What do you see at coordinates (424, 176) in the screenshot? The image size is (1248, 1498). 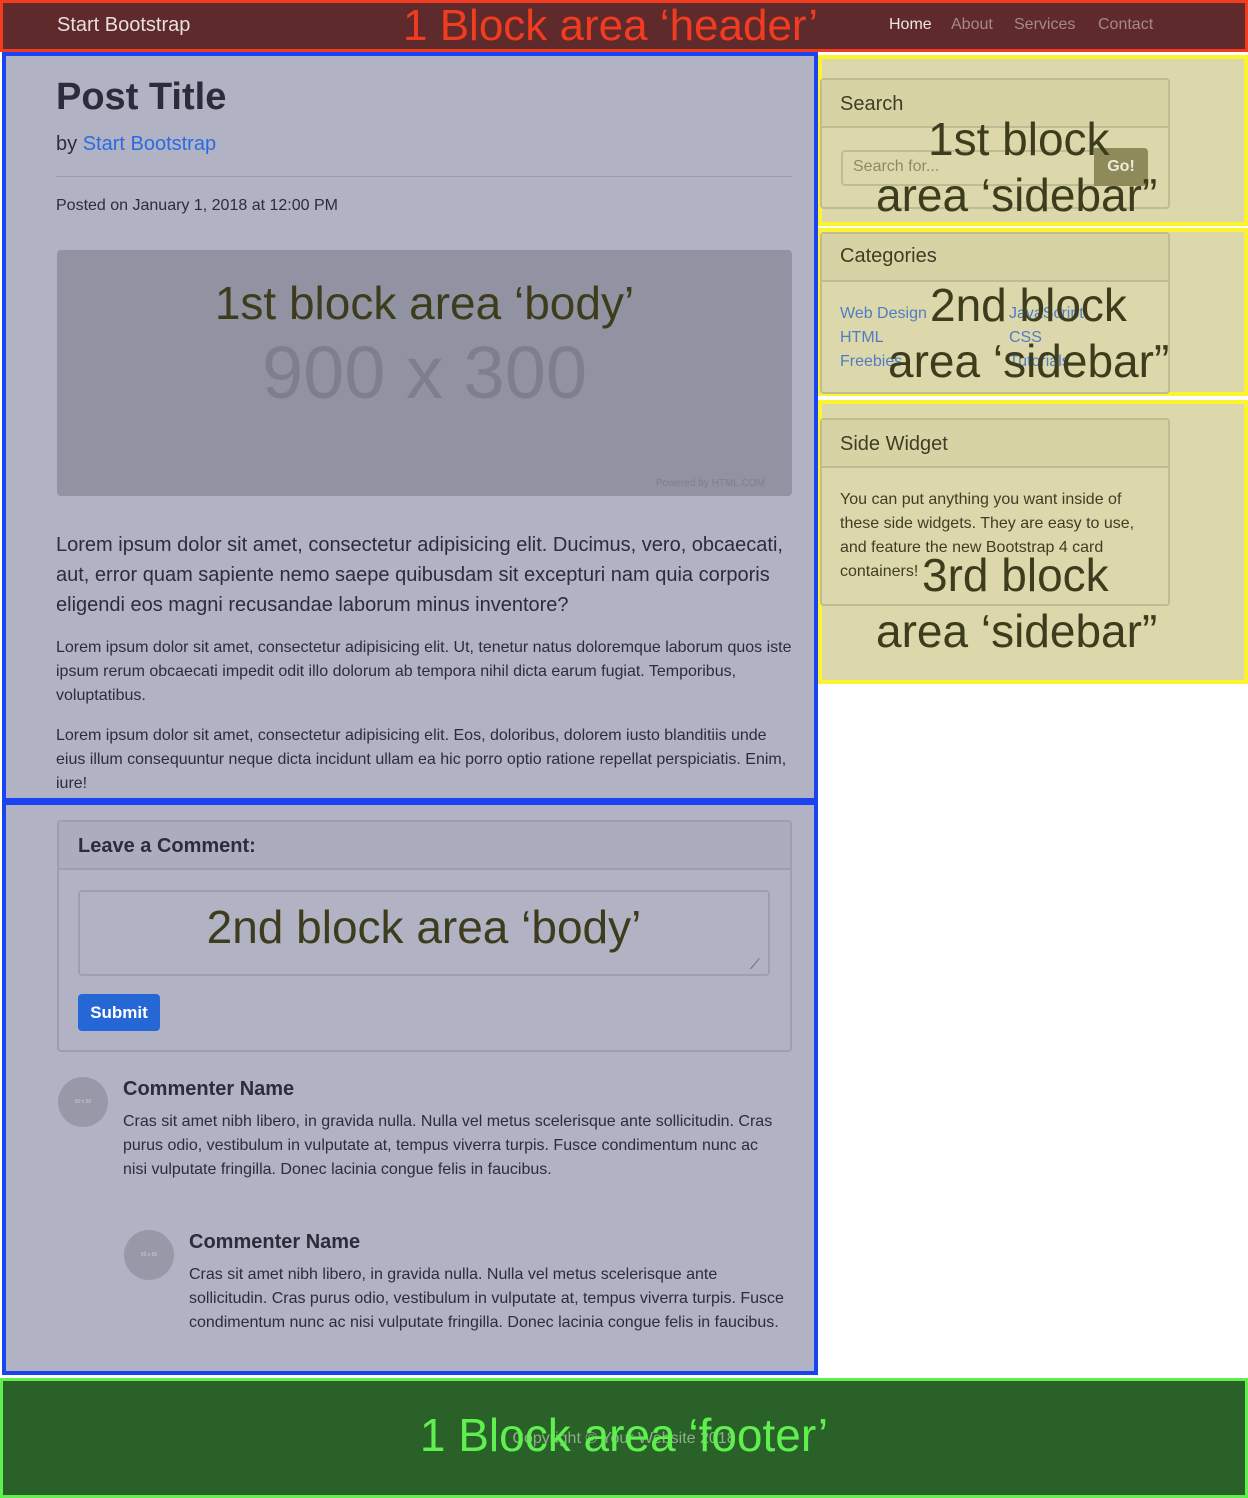 I see `divider` at bounding box center [424, 176].